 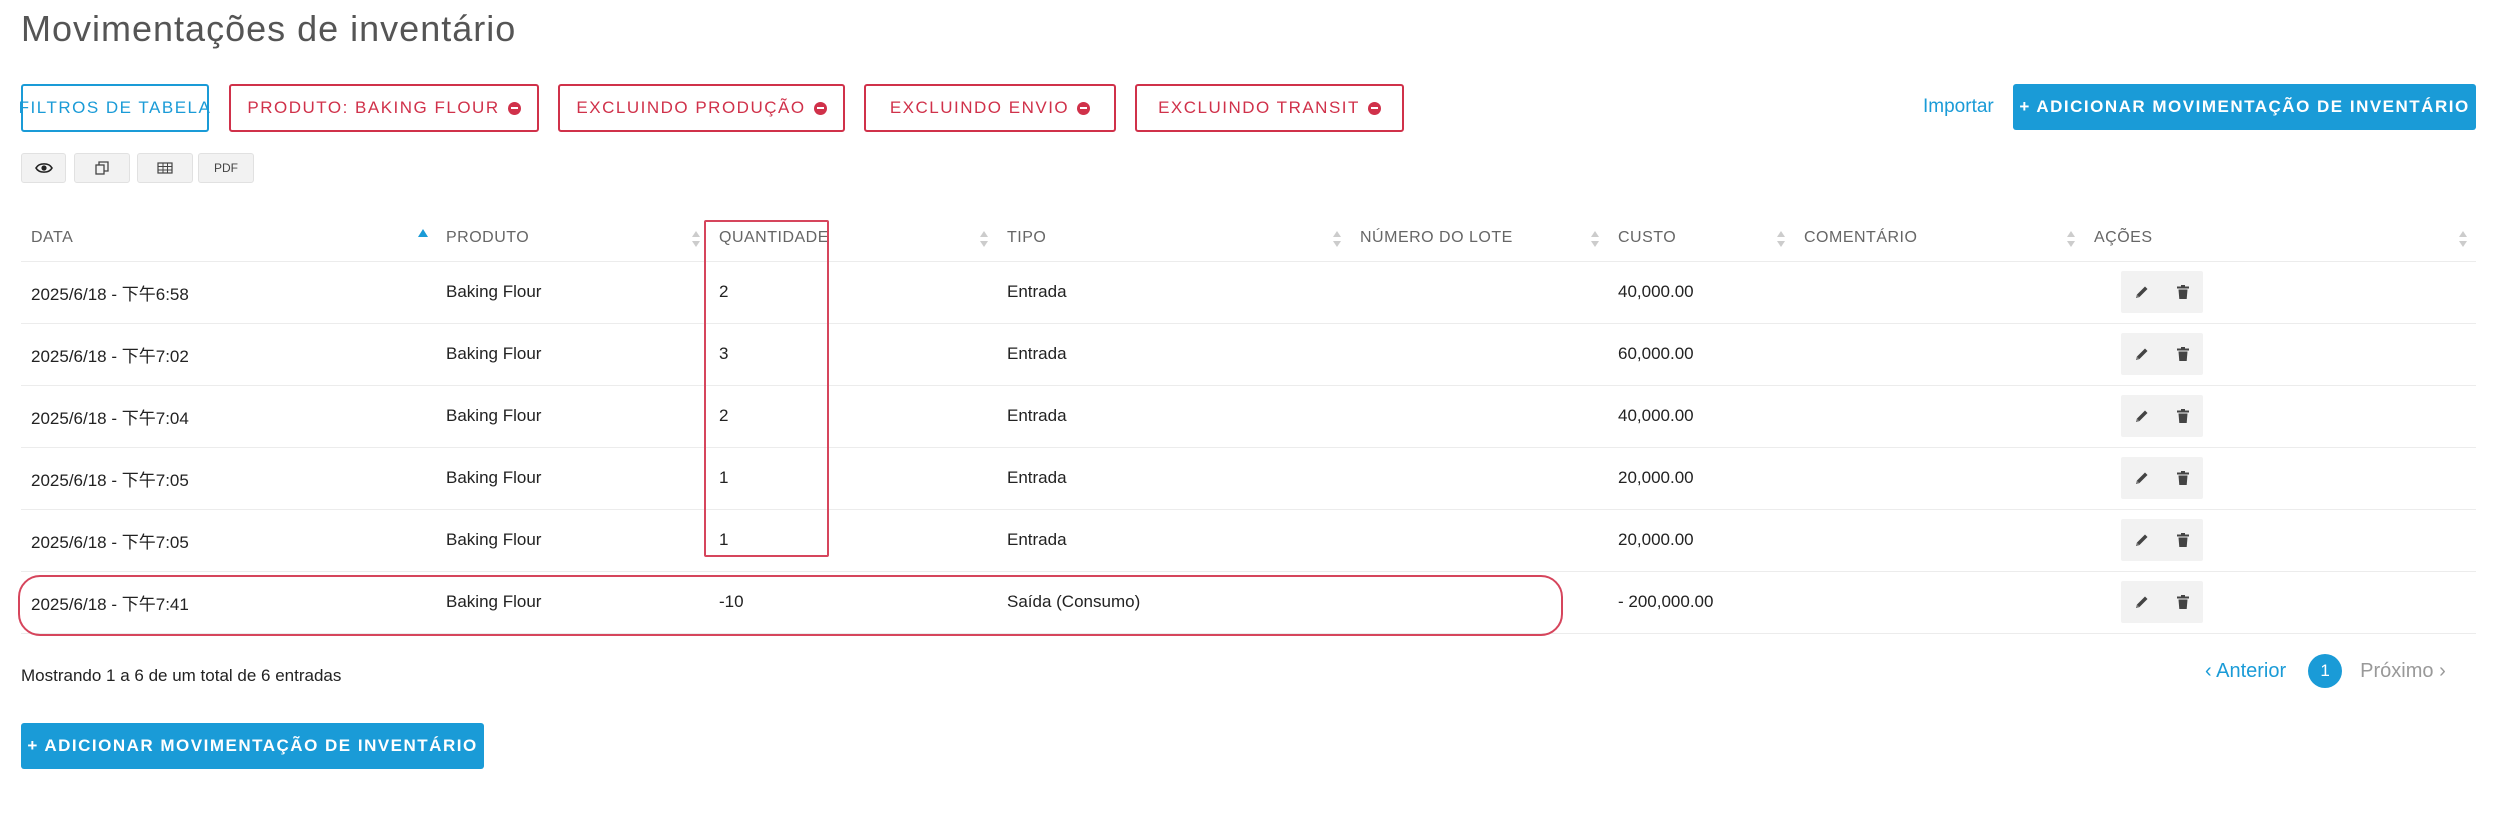 I want to click on cell-quantity: 3, so click(x=853, y=354).